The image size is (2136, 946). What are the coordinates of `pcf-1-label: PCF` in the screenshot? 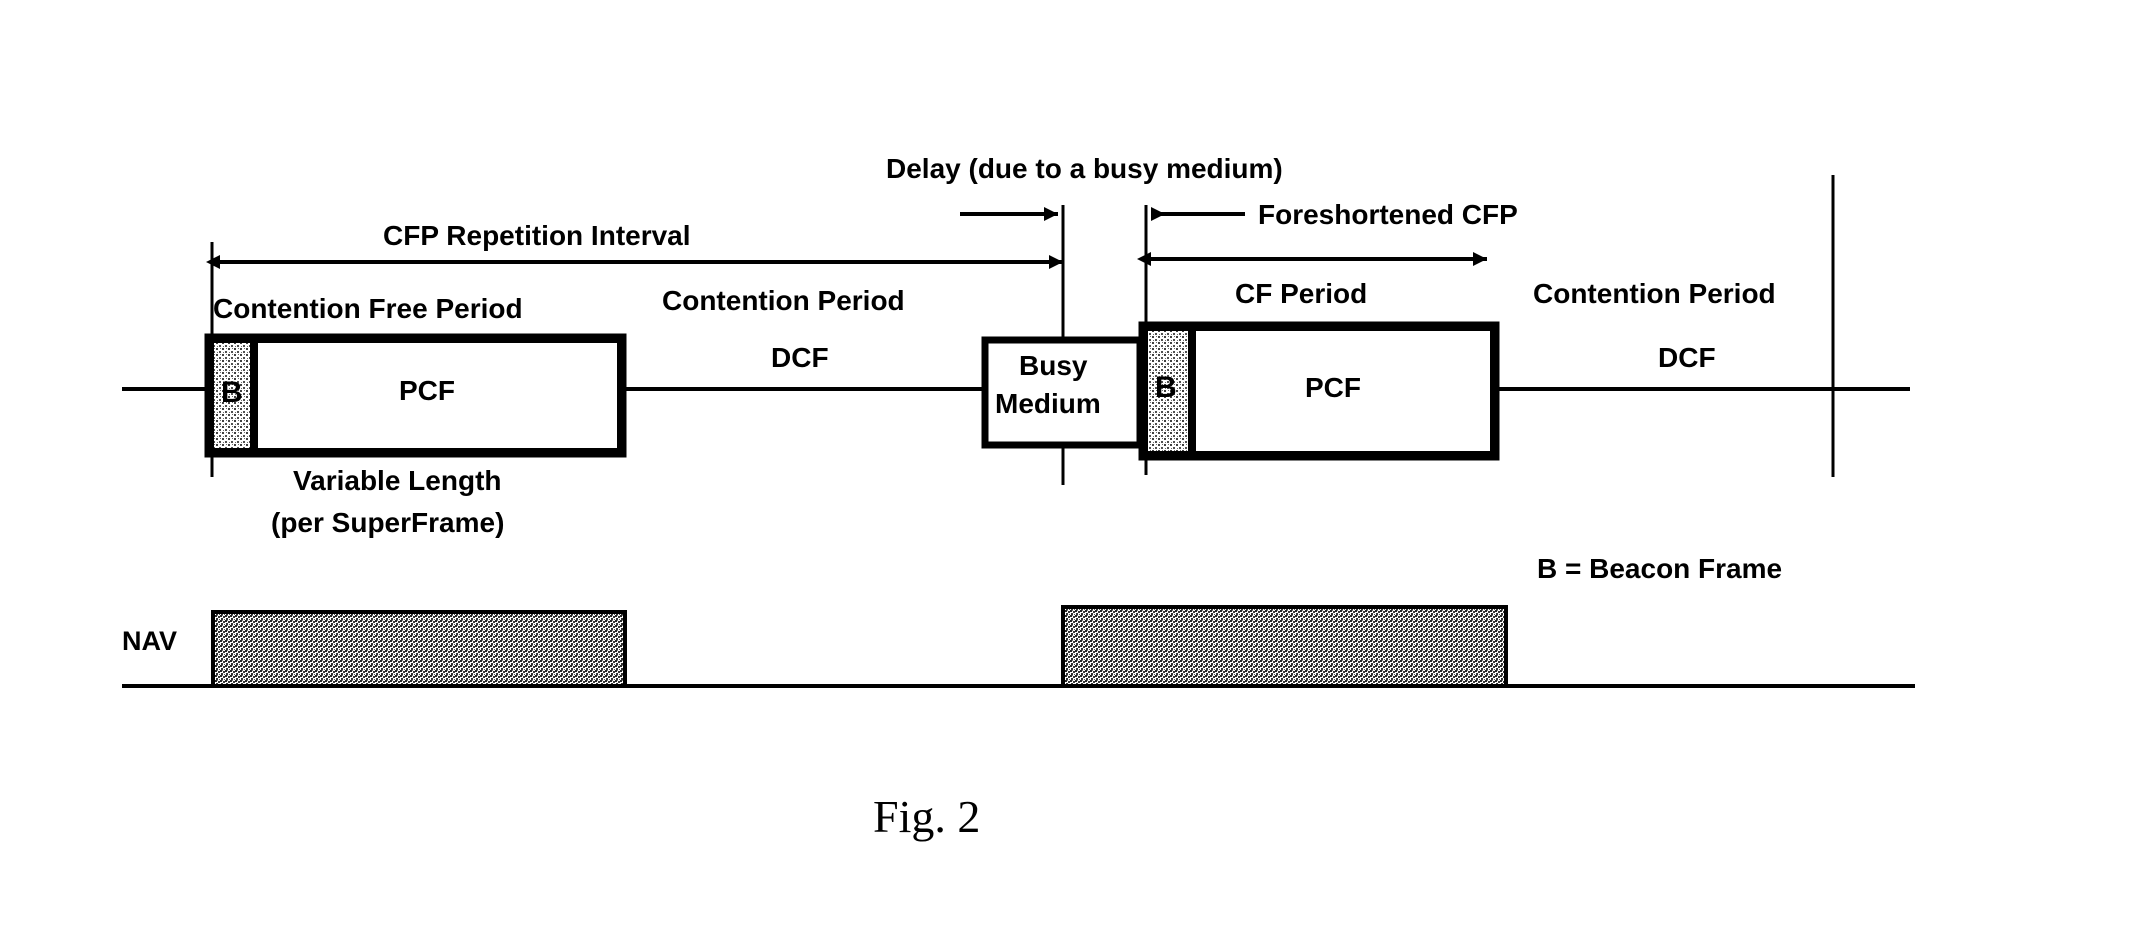 It's located at (427, 390).